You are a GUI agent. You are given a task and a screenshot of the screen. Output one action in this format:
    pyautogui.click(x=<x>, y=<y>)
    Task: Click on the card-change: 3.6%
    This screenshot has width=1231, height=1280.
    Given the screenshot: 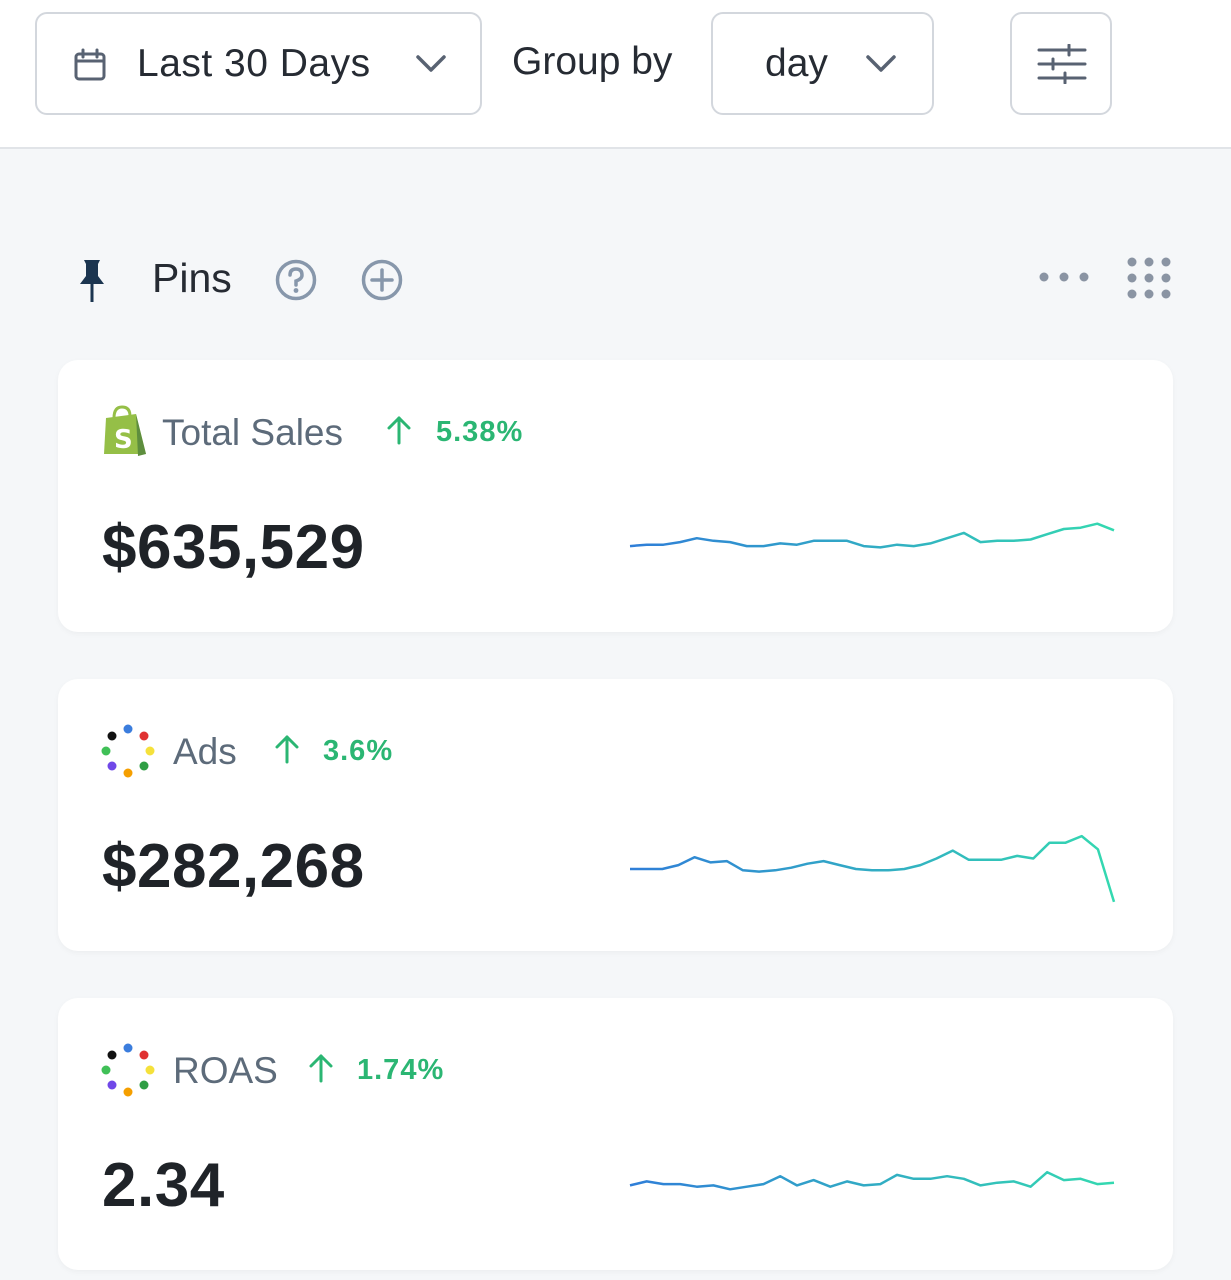 What is the action you would take?
    pyautogui.click(x=358, y=751)
    